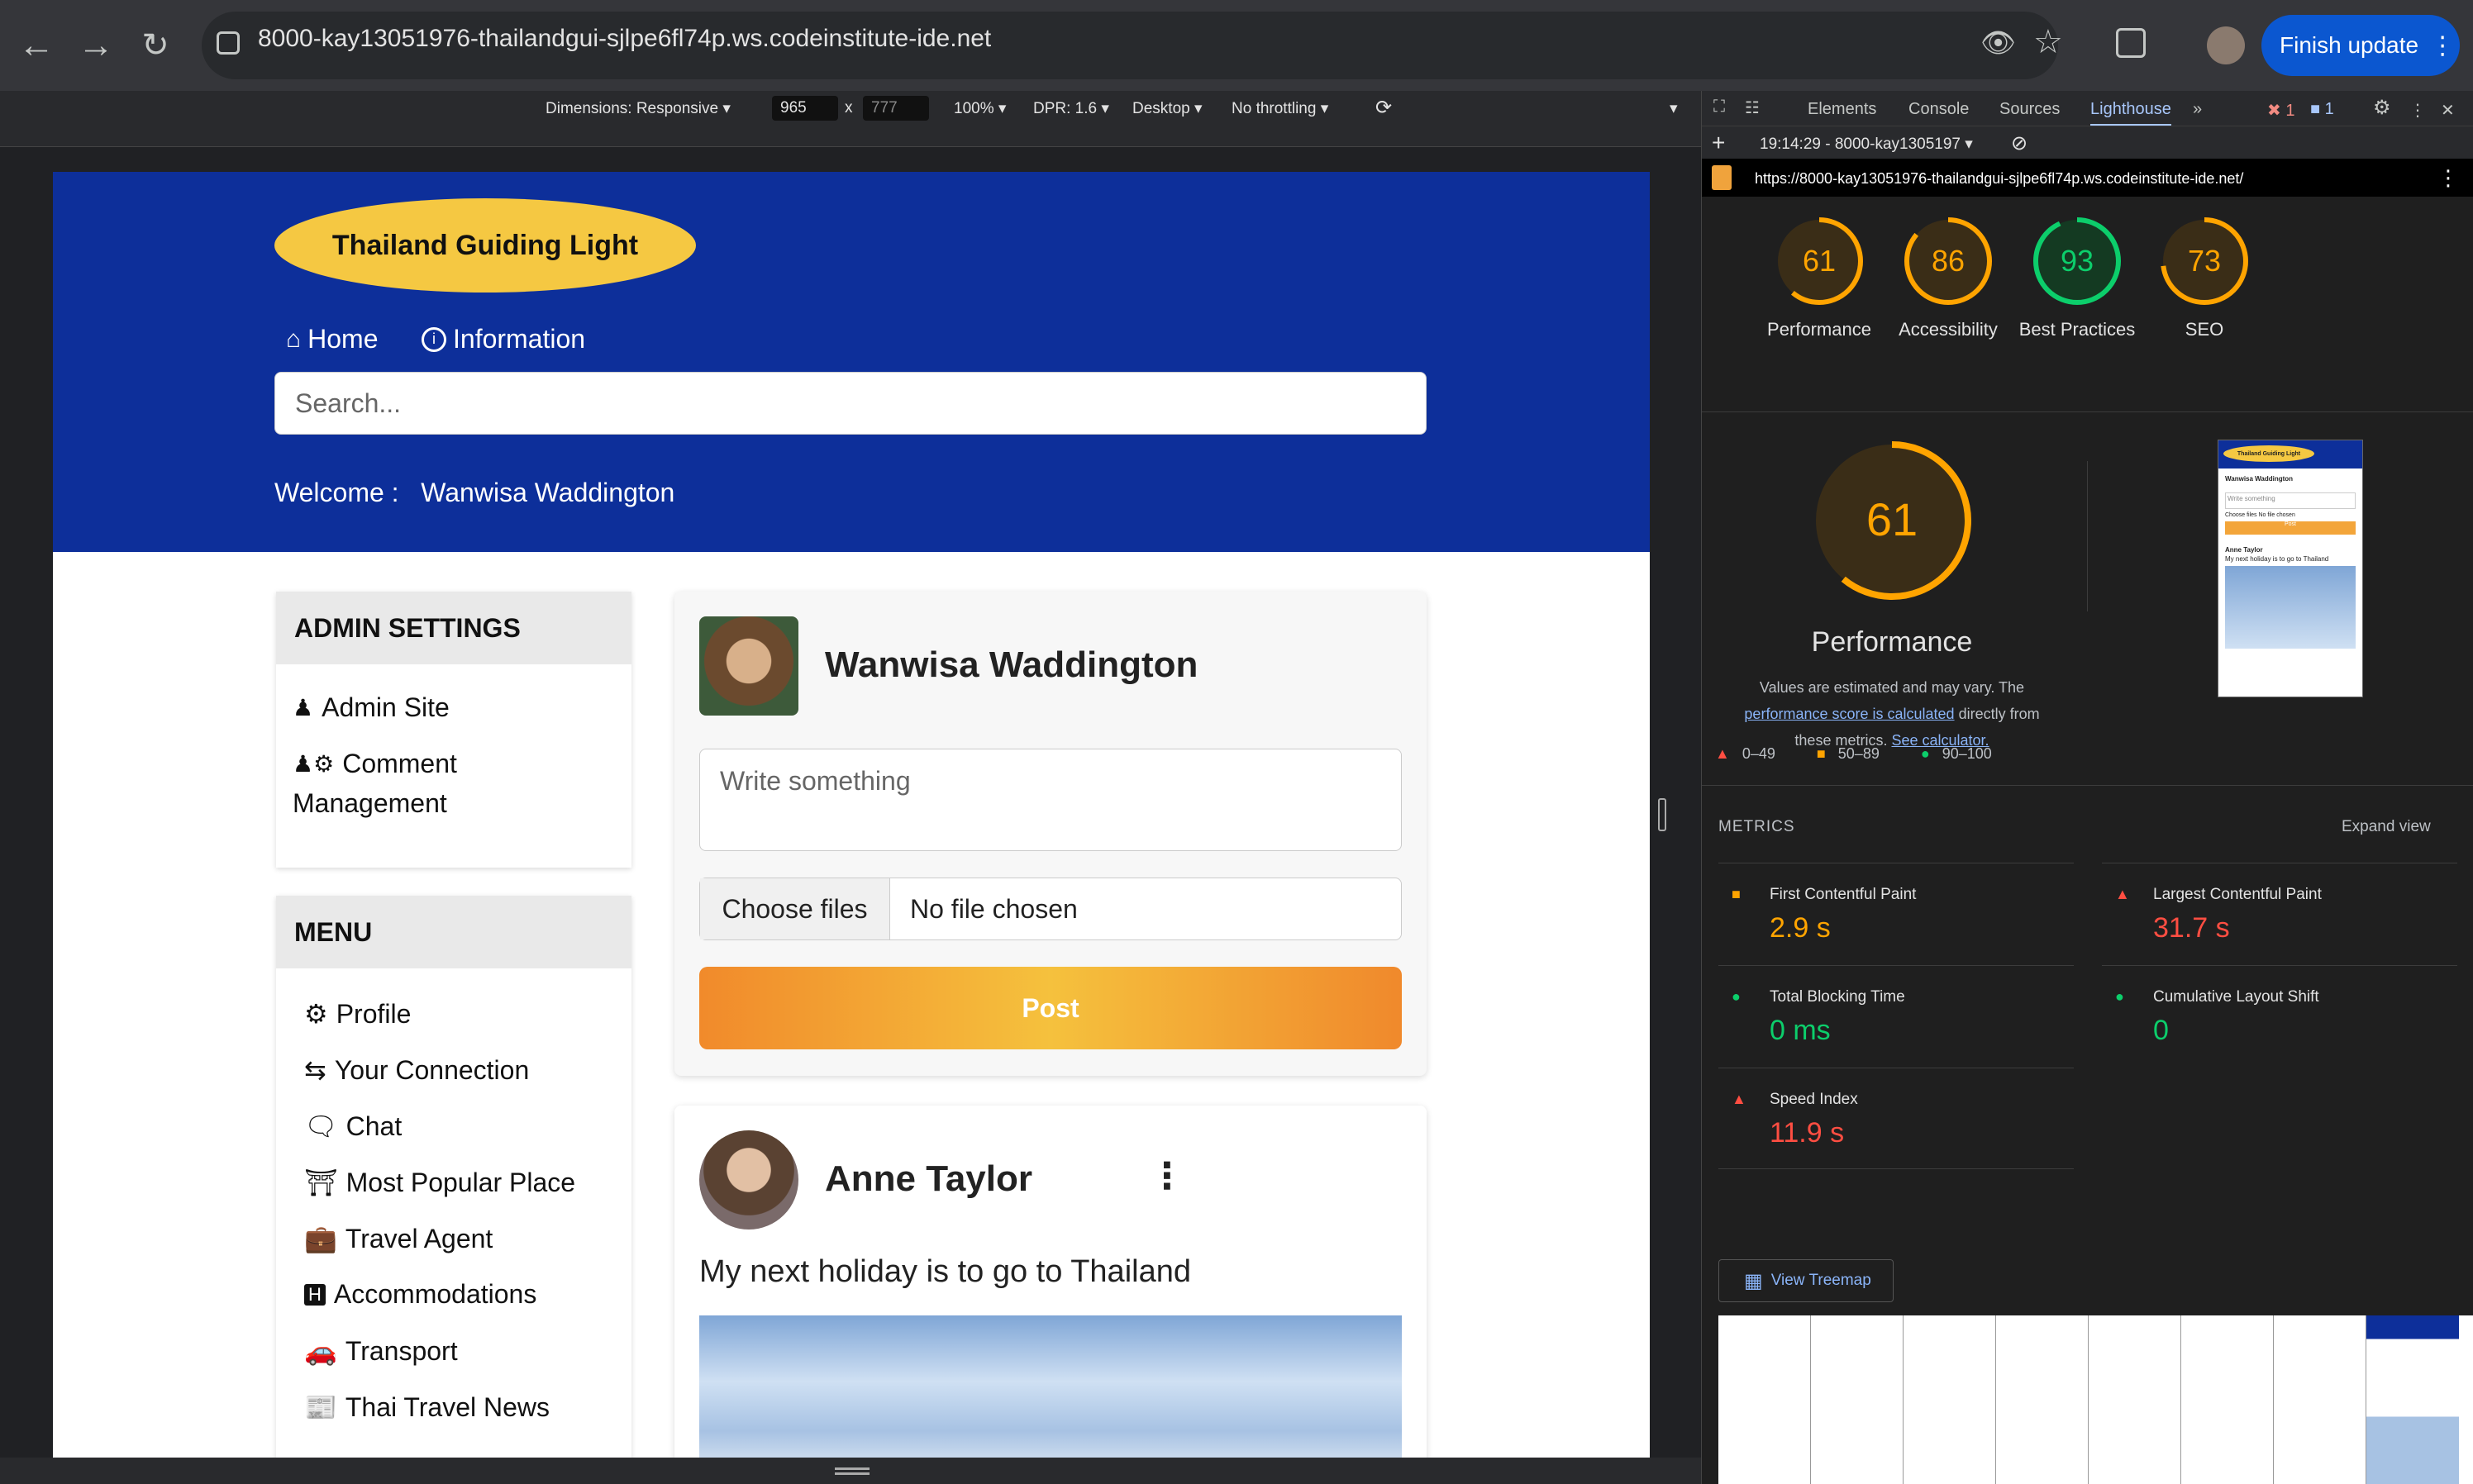 Image resolution: width=2473 pixels, height=1484 pixels. I want to click on view-treemap-button: ▦ View Treemap, so click(1806, 1280).